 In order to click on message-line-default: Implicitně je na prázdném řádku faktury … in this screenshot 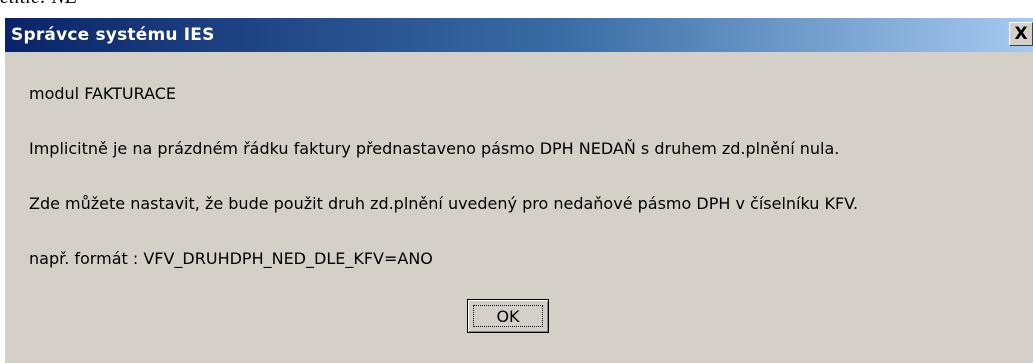, I will do `click(434, 148)`.